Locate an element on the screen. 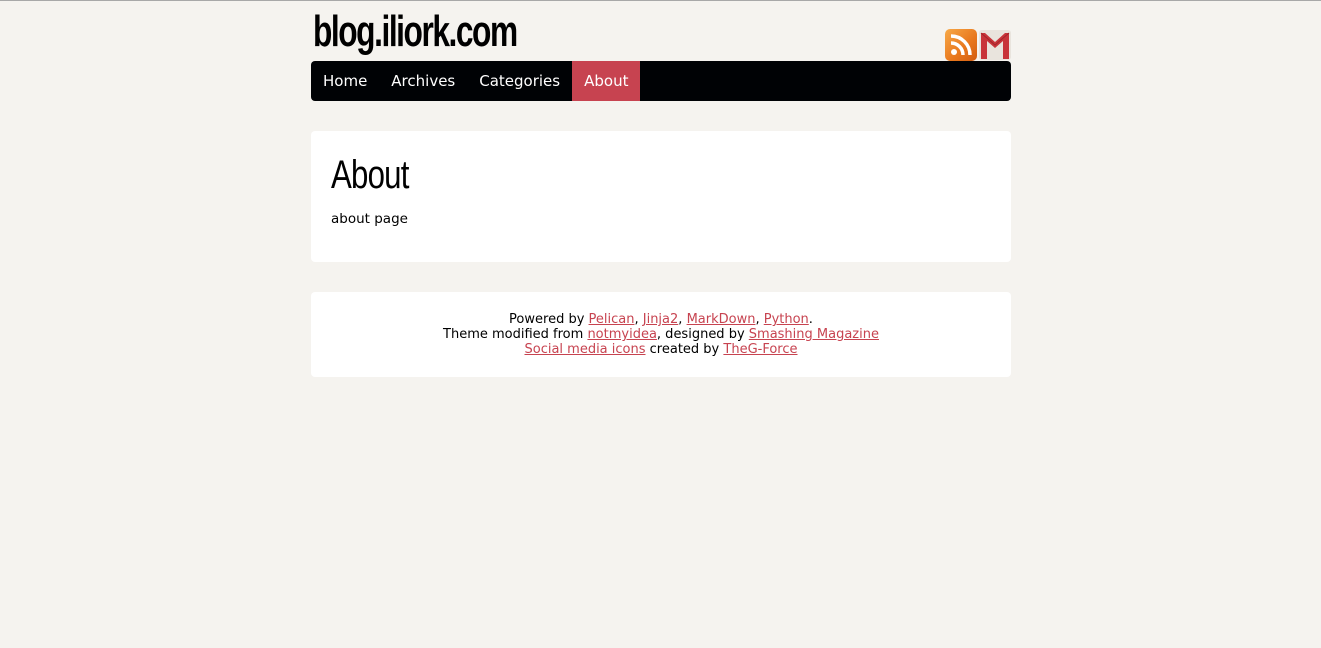  footer-link-markdown: MarkDown is located at coordinates (721, 319).